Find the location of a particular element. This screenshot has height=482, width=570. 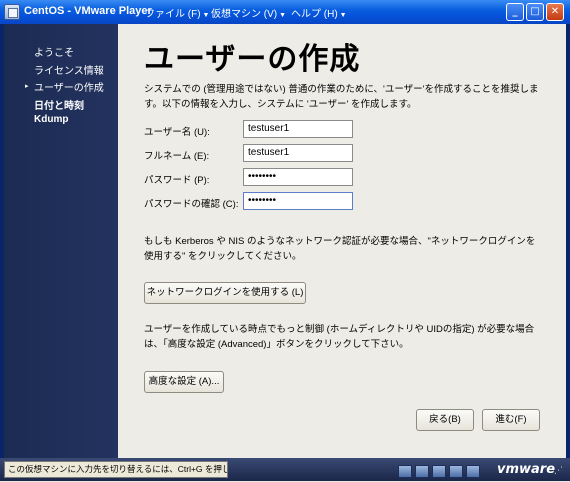

vmware-app-icon is located at coordinates (12, 12).